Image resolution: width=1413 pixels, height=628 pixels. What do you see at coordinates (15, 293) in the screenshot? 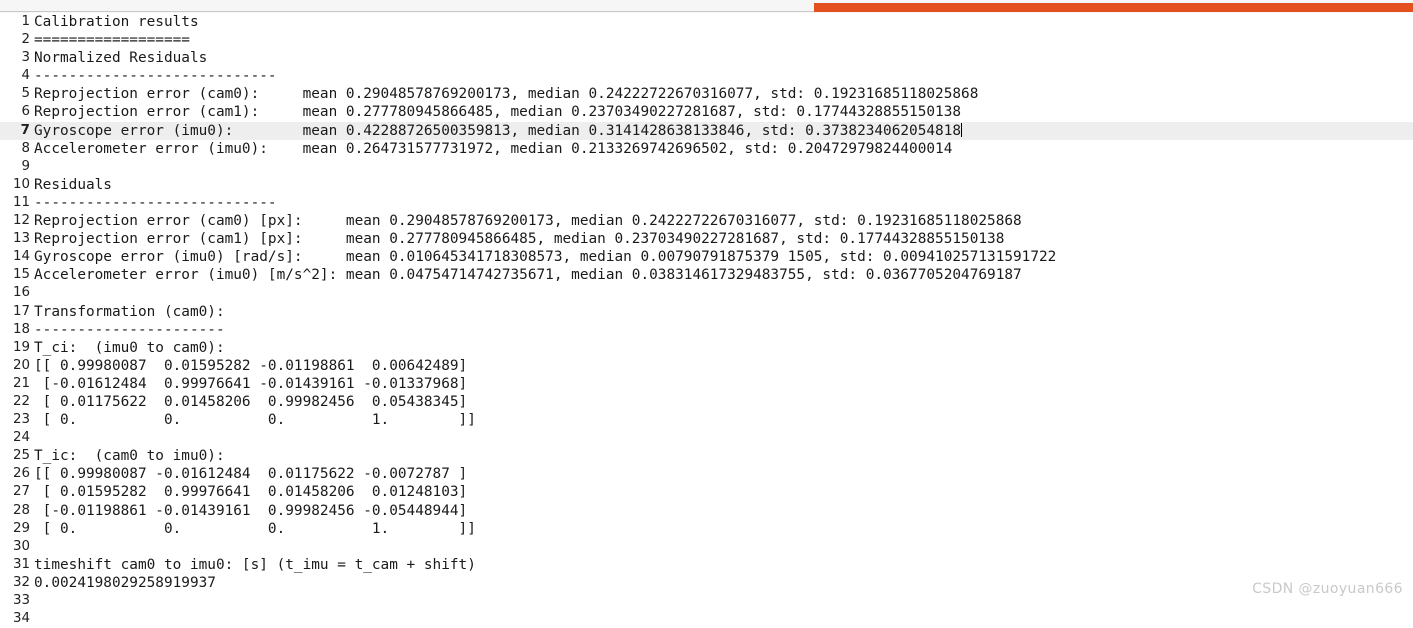
I see `line-number: 16` at bounding box center [15, 293].